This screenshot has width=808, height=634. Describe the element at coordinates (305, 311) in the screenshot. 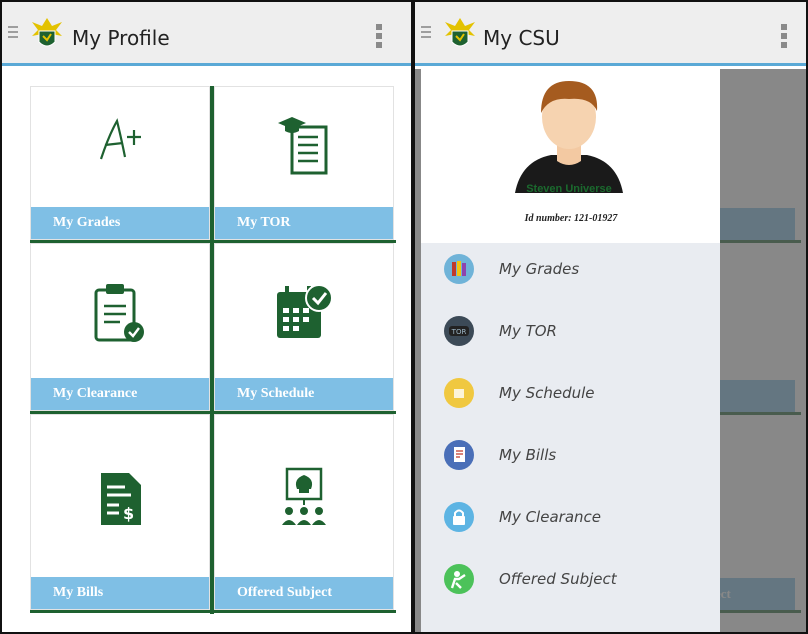

I see `calendar-check-icon` at that location.